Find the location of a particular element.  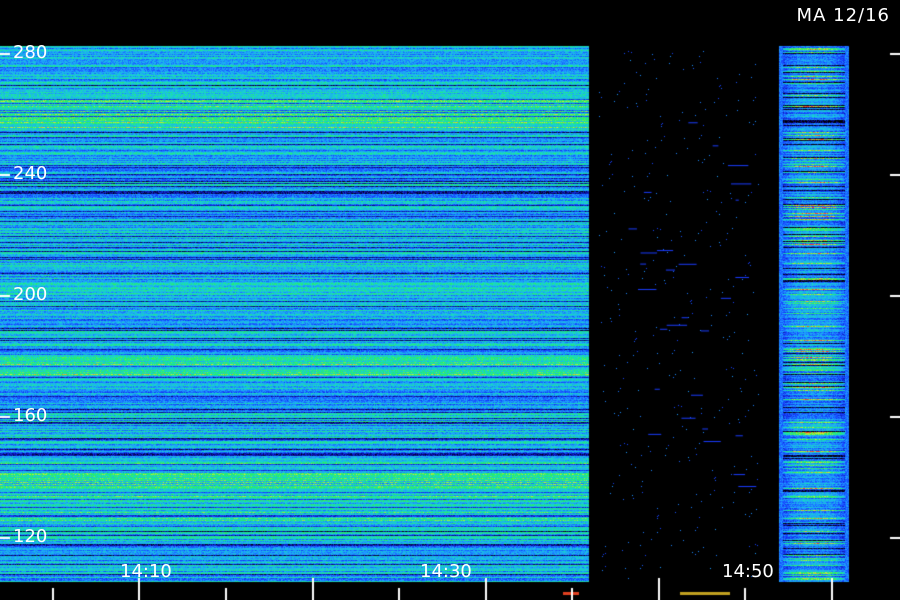

y-tick-label-240: 240 is located at coordinates (30, 173).